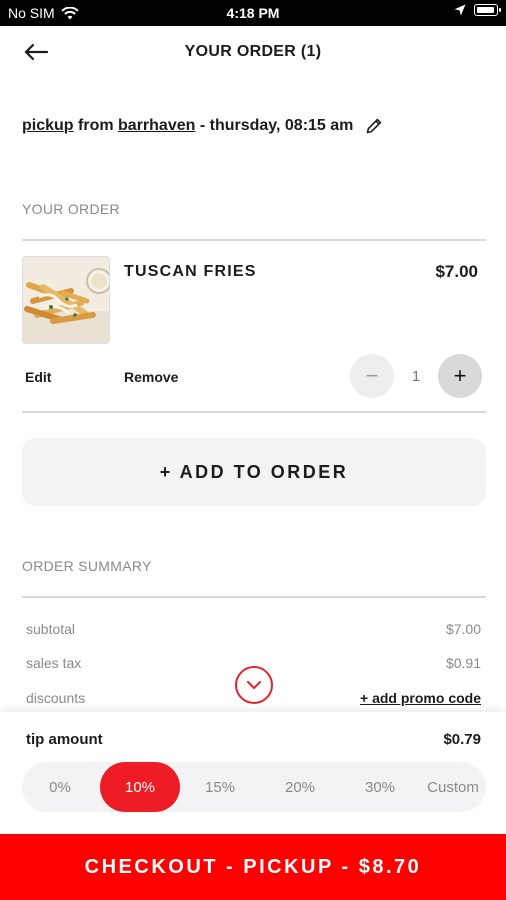  I want to click on item-image-tuscan-fries, so click(66, 300).